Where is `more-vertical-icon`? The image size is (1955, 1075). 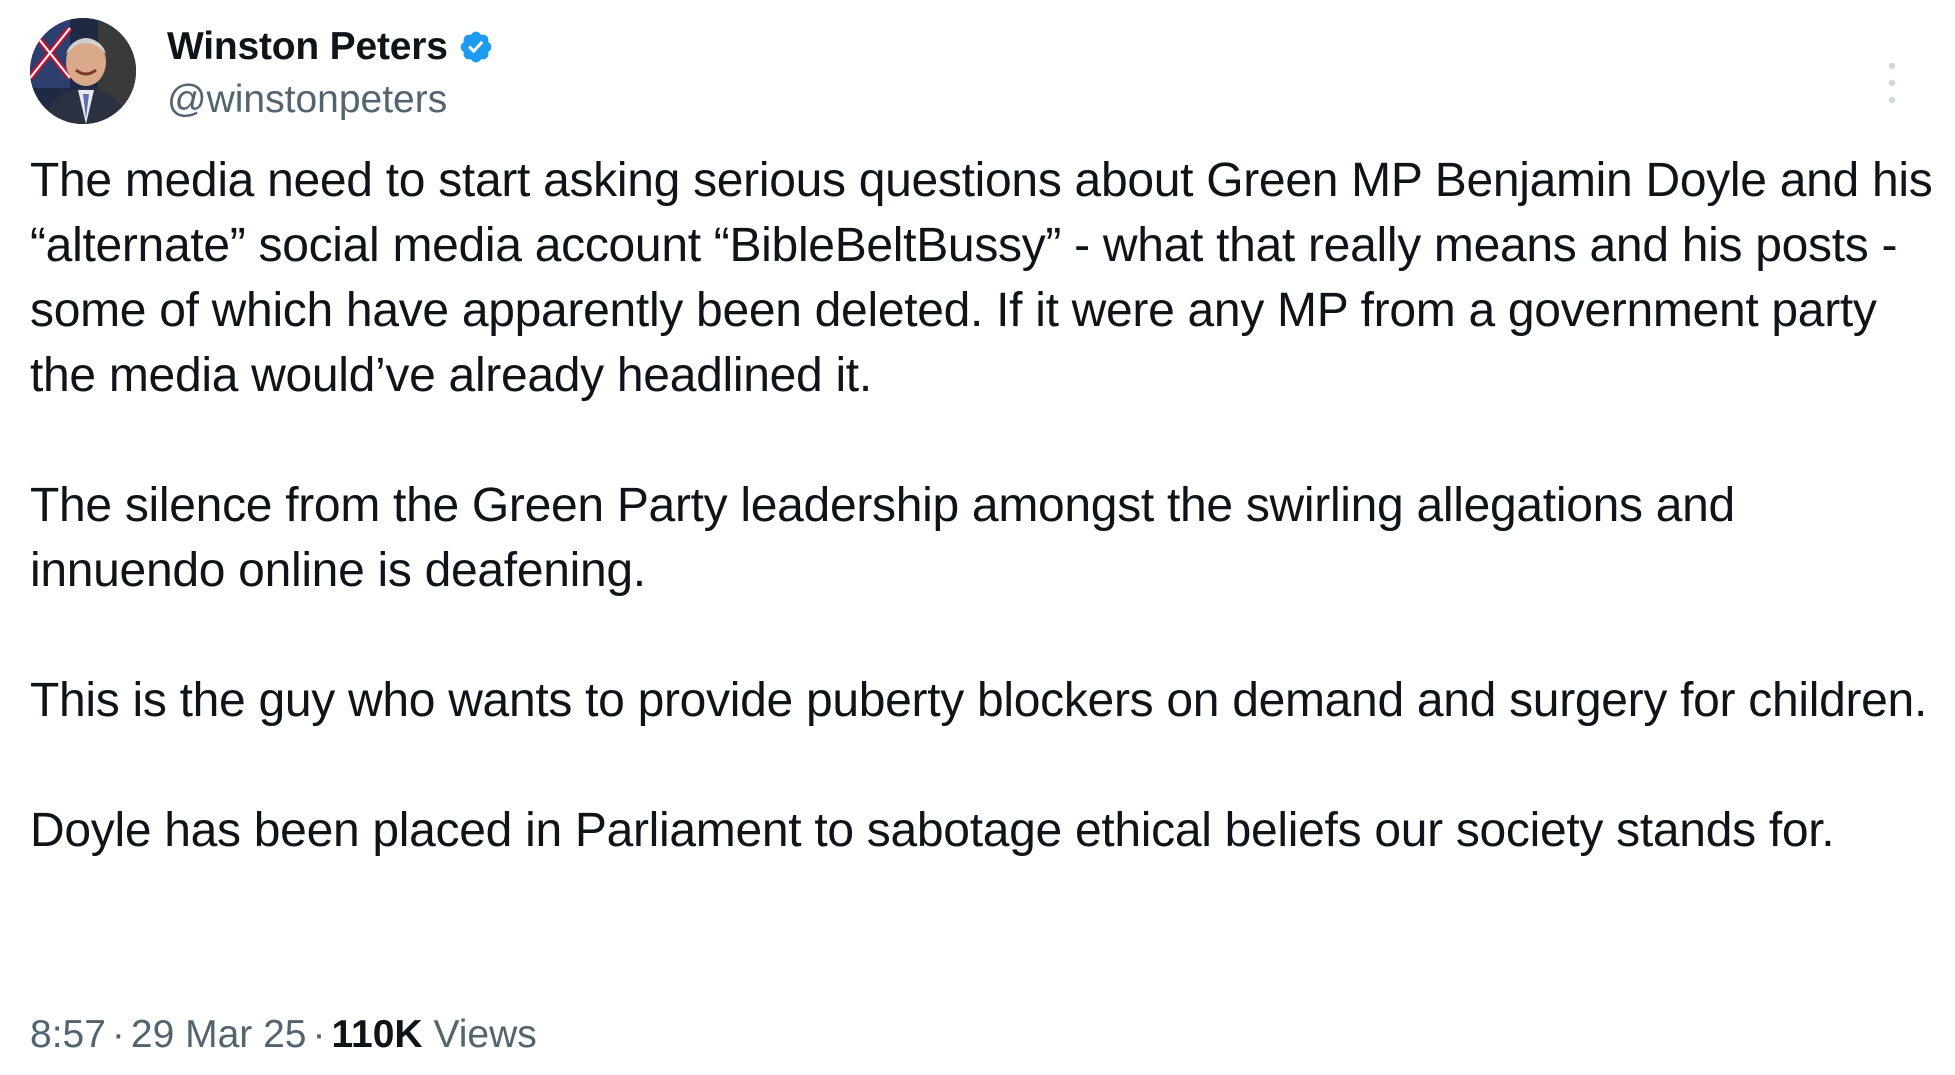
more-vertical-icon is located at coordinates (1892, 83).